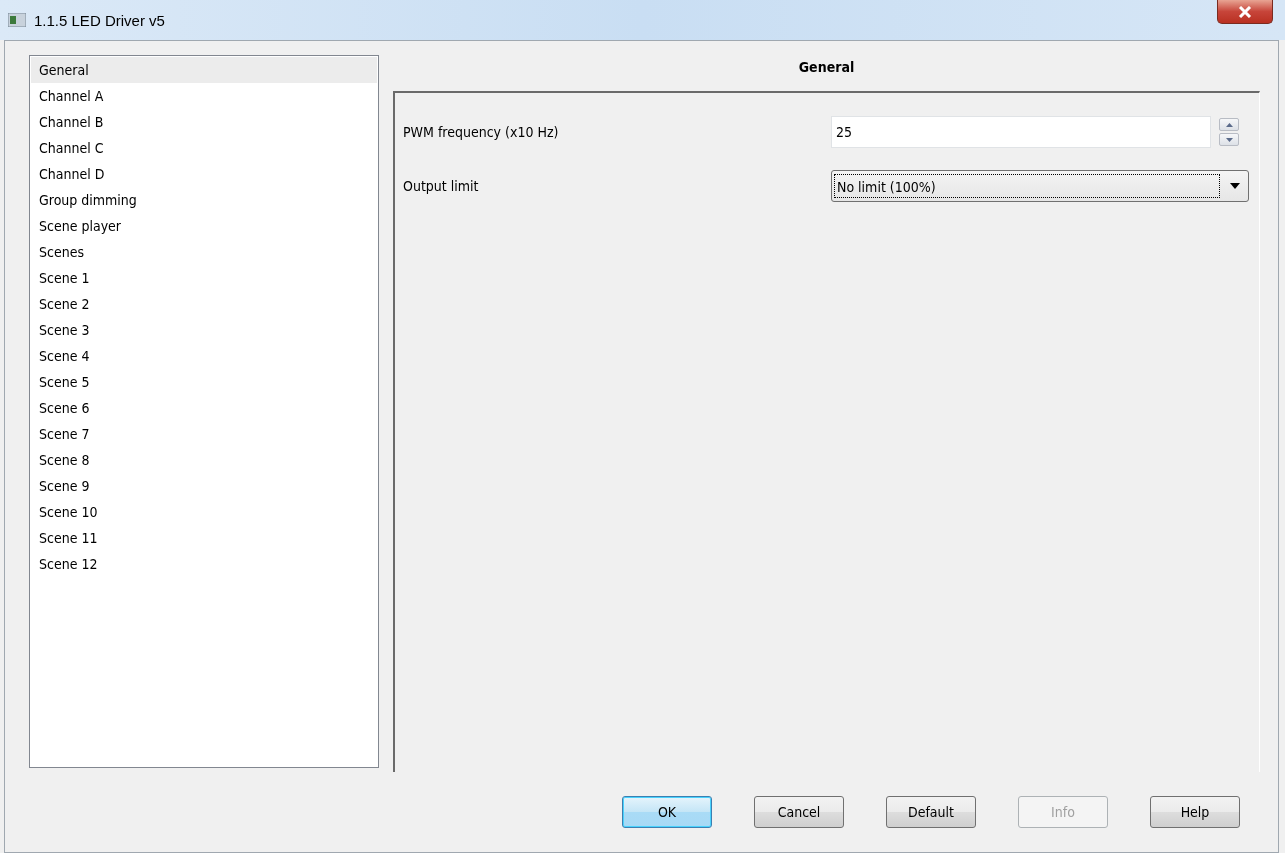 The width and height of the screenshot is (1285, 853). I want to click on dropdown: No limit (100%), so click(1040, 186).